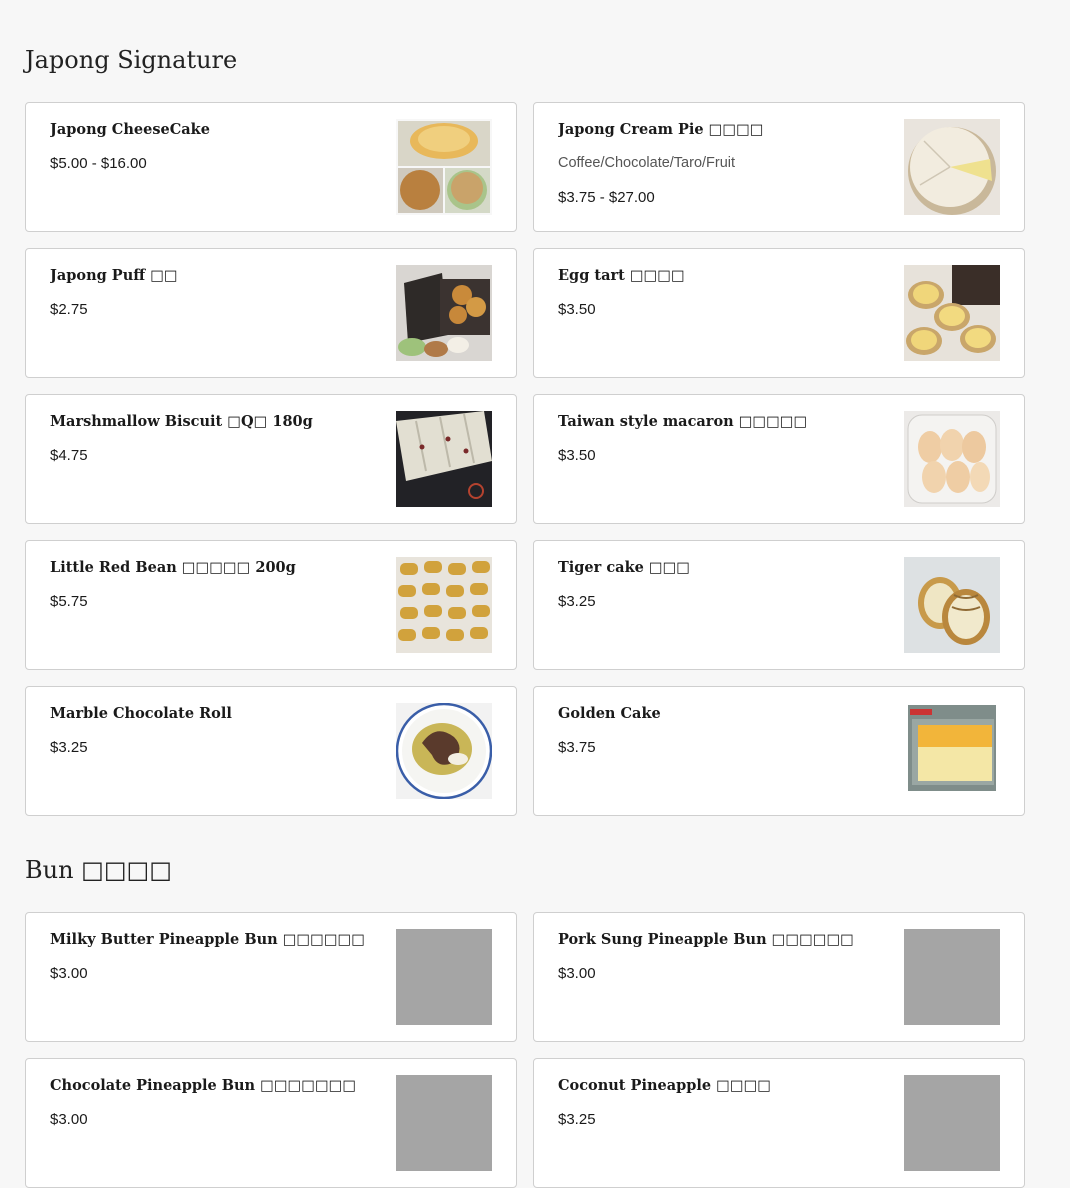  Describe the element at coordinates (779, 977) in the screenshot. I see `menu-item-card: Pork Sung Pineapple Bun □□□□□□ $3.00` at that location.